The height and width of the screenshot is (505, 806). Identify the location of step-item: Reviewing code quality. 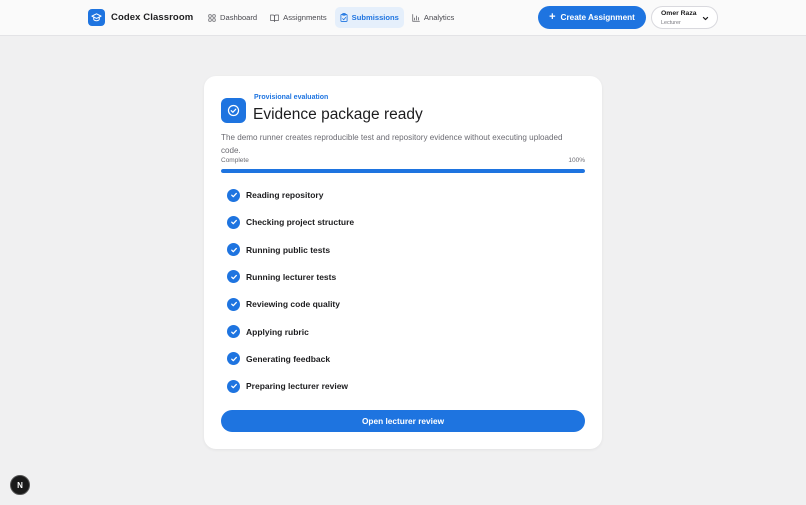
(283, 304).